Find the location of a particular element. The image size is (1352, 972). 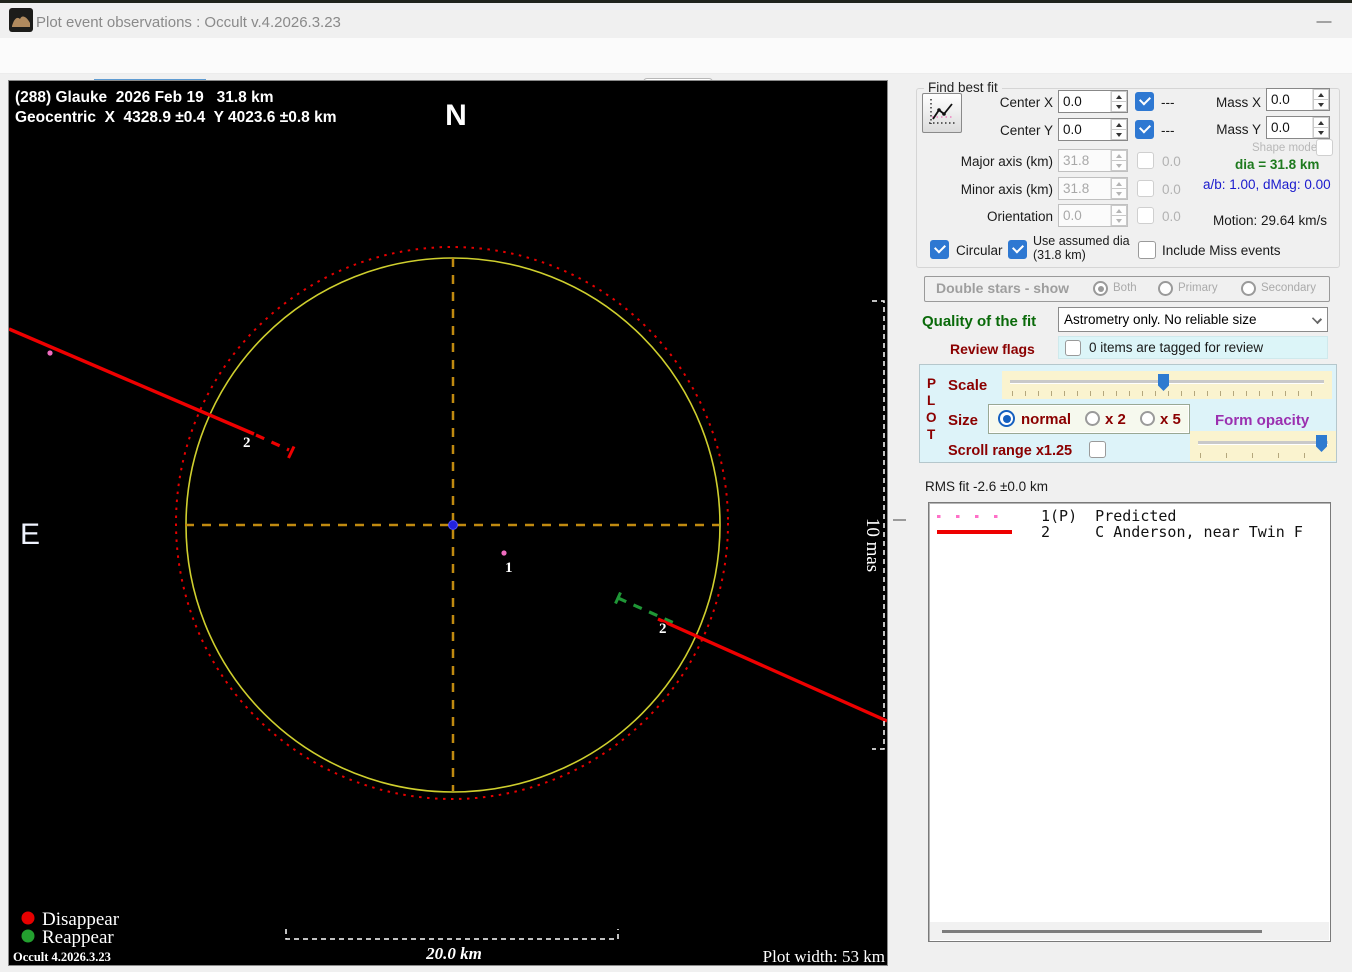

ab-dmag-label: a/b: 1.00, dMag: 0.00 is located at coordinates (1267, 184).